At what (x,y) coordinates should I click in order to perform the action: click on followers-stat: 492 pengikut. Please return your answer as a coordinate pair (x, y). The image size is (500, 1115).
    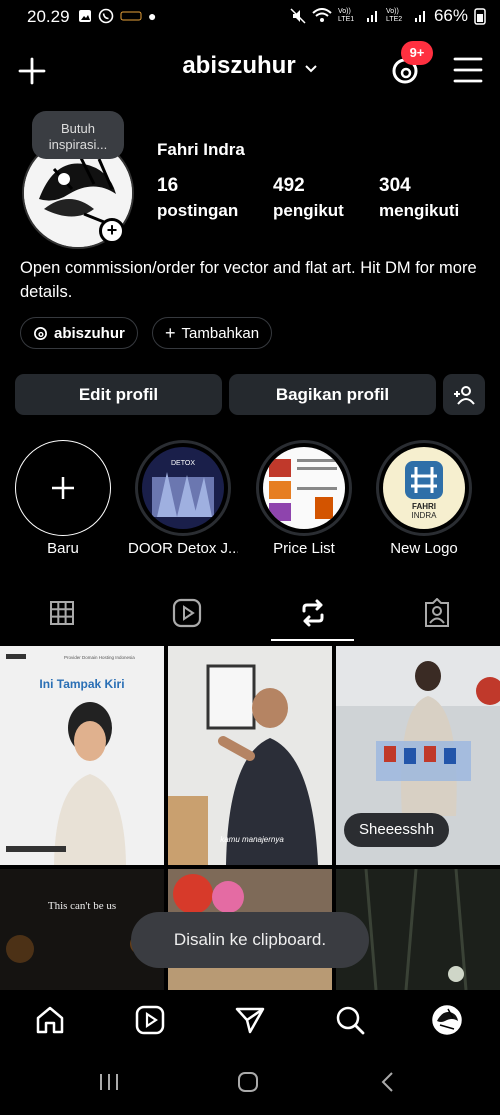
    Looking at the image, I should click on (308, 198).